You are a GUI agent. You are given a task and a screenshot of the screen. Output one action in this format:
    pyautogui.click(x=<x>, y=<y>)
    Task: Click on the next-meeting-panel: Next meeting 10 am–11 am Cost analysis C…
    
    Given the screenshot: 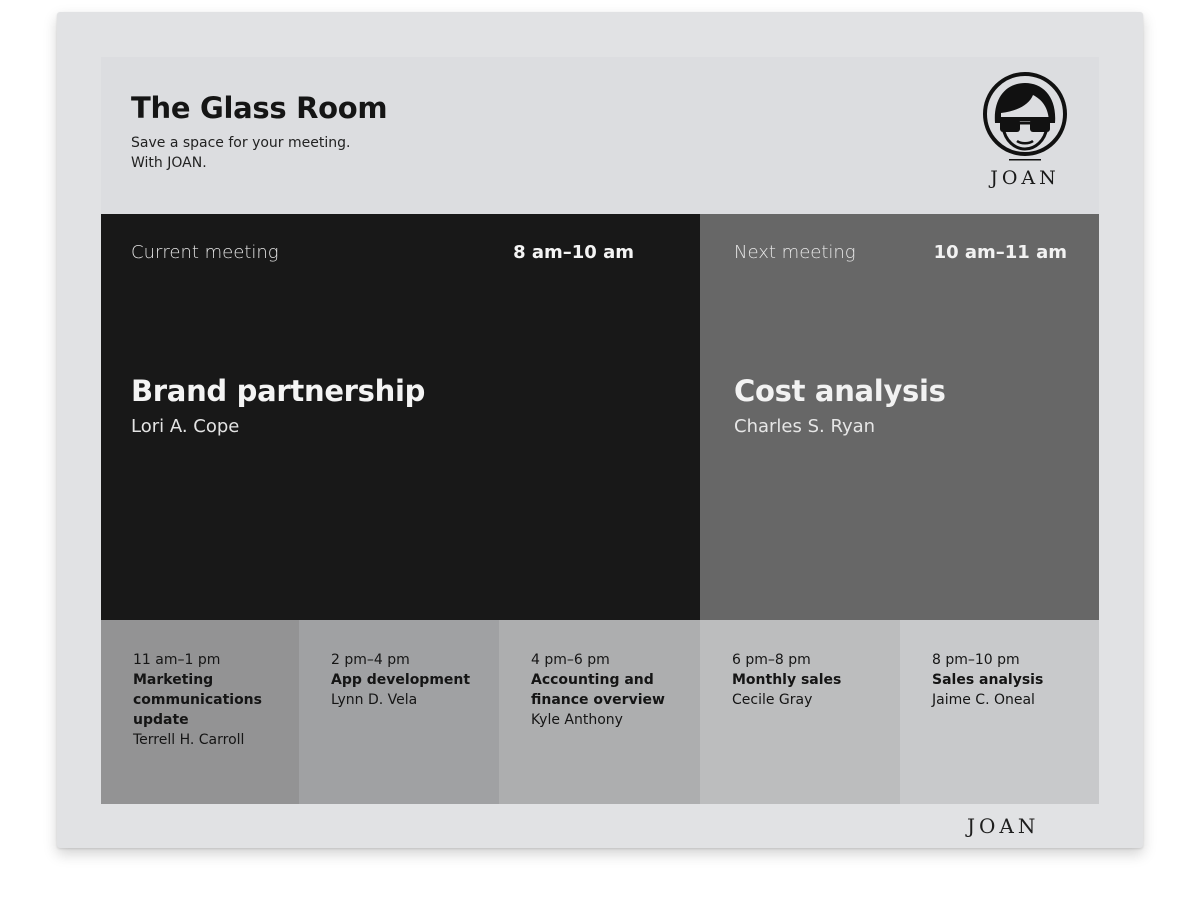 What is the action you would take?
    pyautogui.click(x=899, y=417)
    